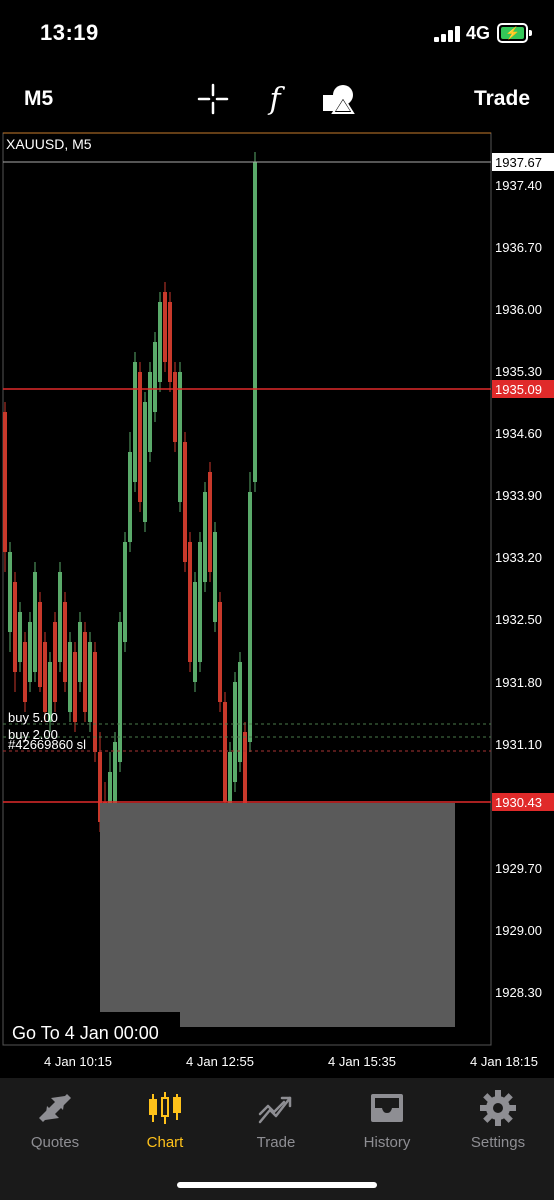  What do you see at coordinates (275, 1110) in the screenshot?
I see `trade-icon` at bounding box center [275, 1110].